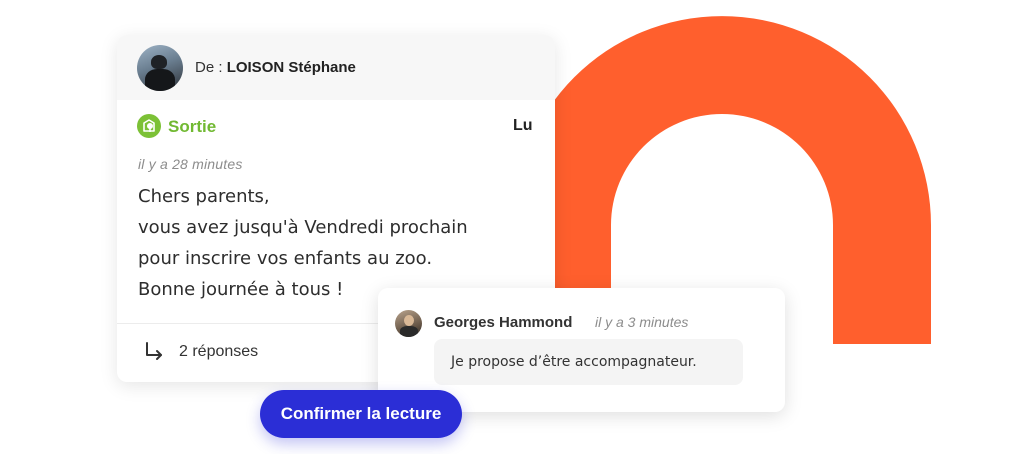 Image resolution: width=1024 pixels, height=454 pixels. Describe the element at coordinates (219, 351) in the screenshot. I see `replies-count: 2 réponses` at that location.